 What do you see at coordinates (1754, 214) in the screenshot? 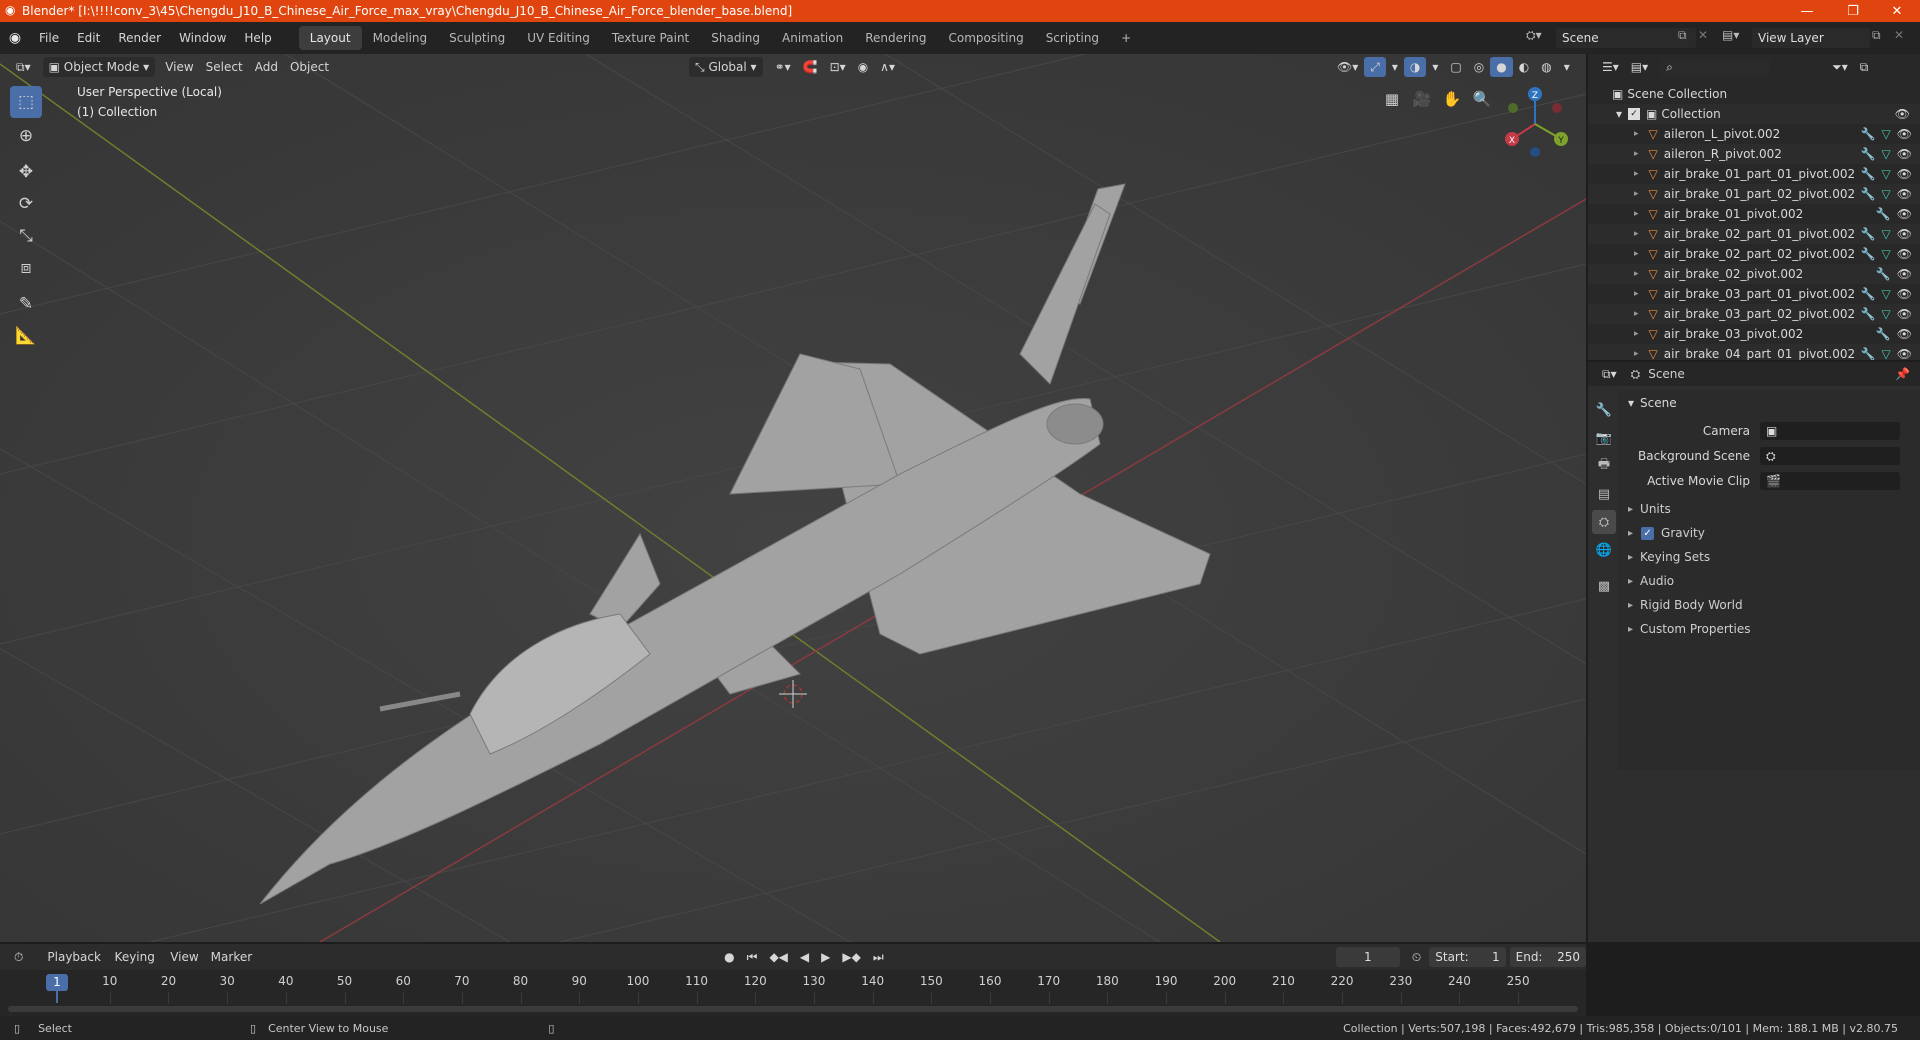
I see `outliner-object-row: ▸ ▽ air_brake_01_pivot.002 🔧 👁` at bounding box center [1754, 214].